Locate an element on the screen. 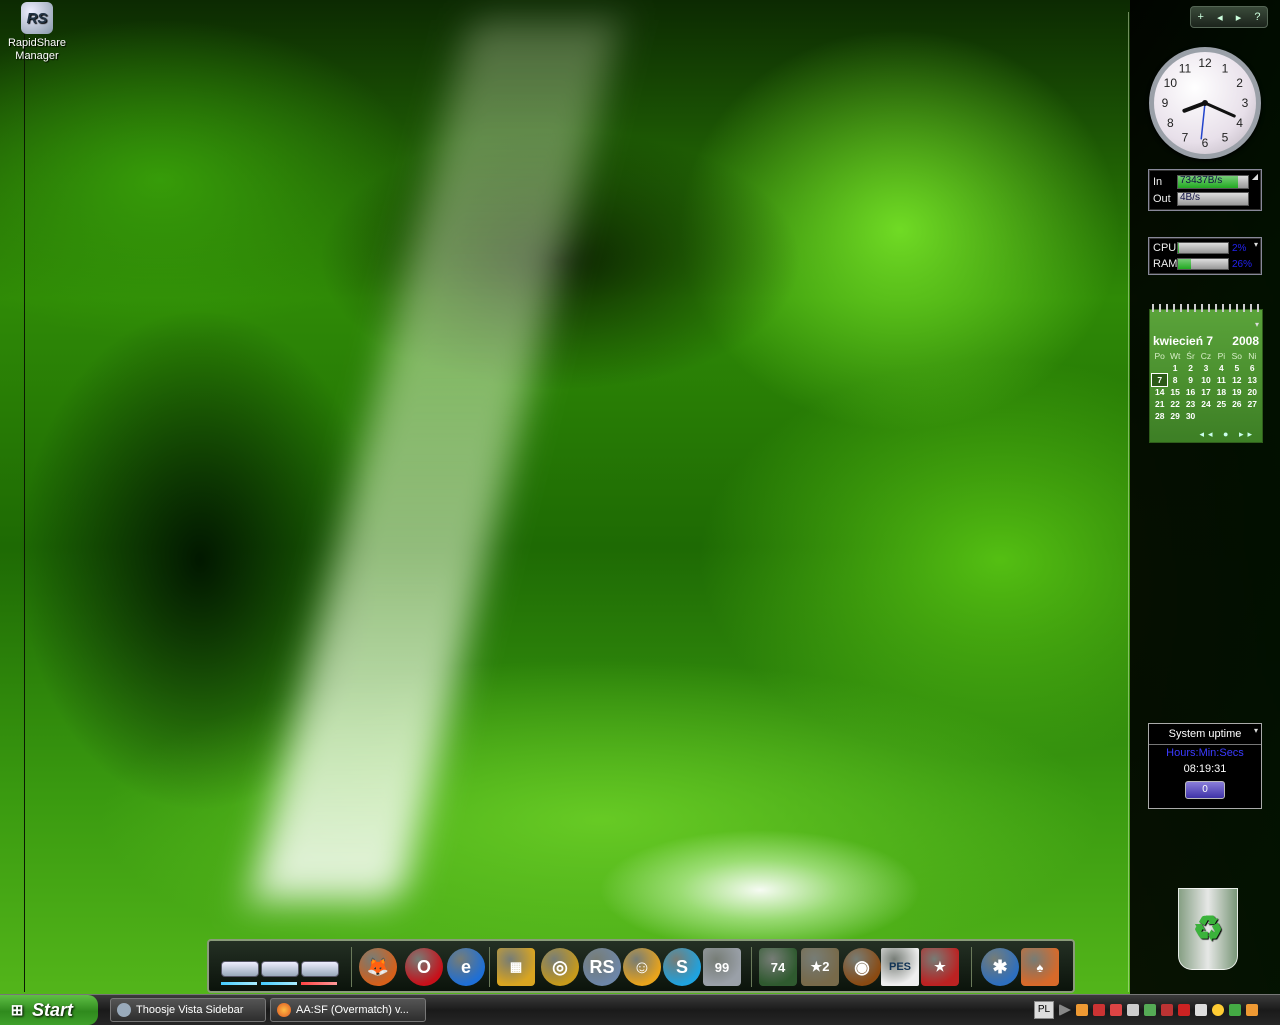  tray-lightning-icon is located at coordinates (1082, 1010).